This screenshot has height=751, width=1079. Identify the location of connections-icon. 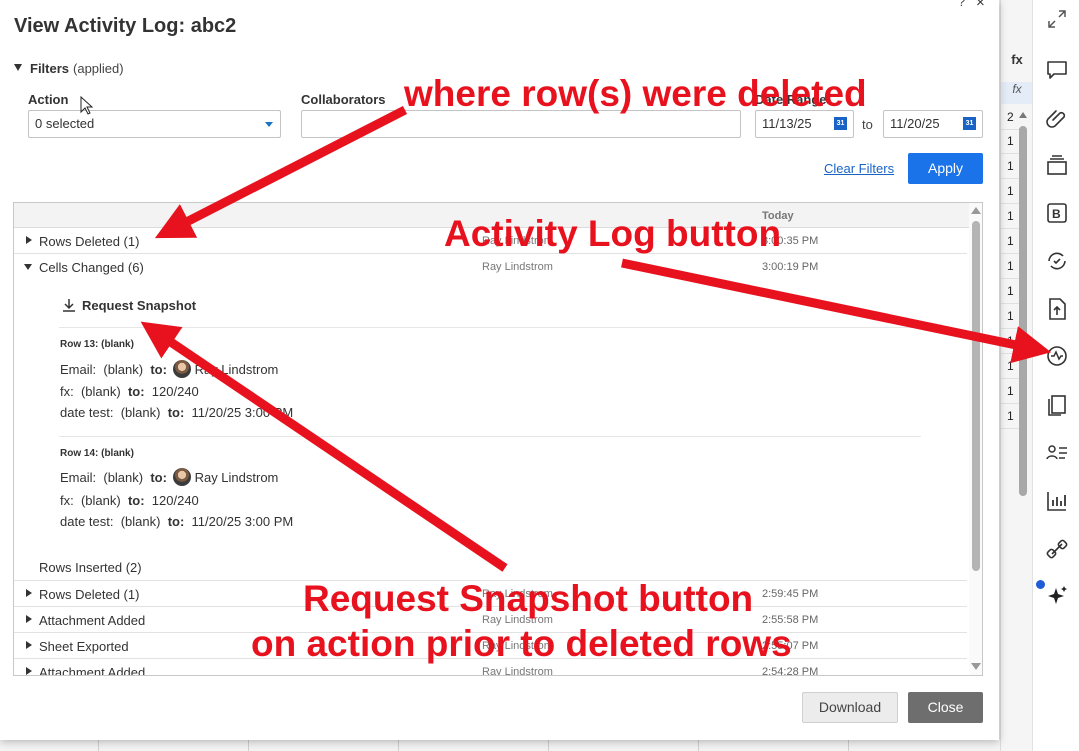
(1057, 549).